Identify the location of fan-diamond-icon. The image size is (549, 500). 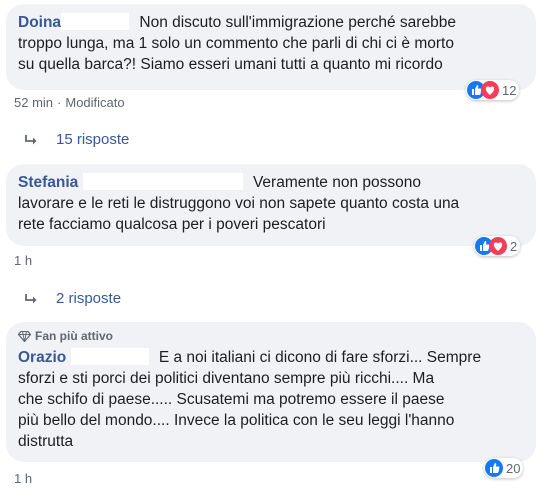
(24, 336).